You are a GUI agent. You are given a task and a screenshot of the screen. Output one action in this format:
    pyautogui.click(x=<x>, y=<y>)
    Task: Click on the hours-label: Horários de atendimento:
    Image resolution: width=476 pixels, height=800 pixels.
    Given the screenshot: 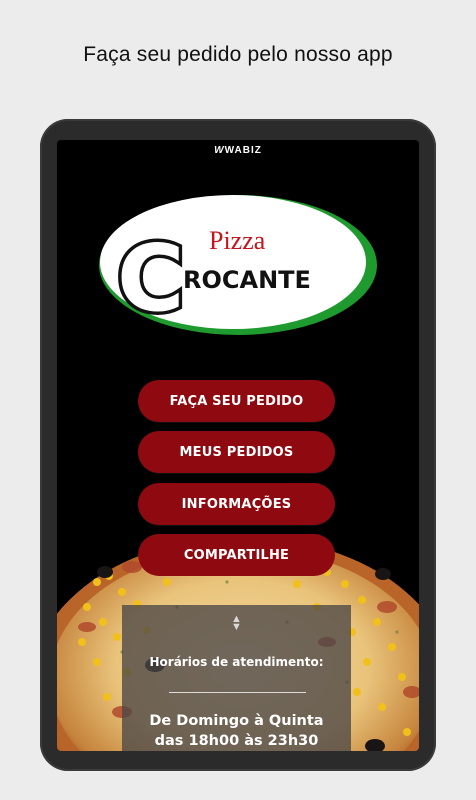 What is the action you would take?
    pyautogui.click(x=236, y=662)
    